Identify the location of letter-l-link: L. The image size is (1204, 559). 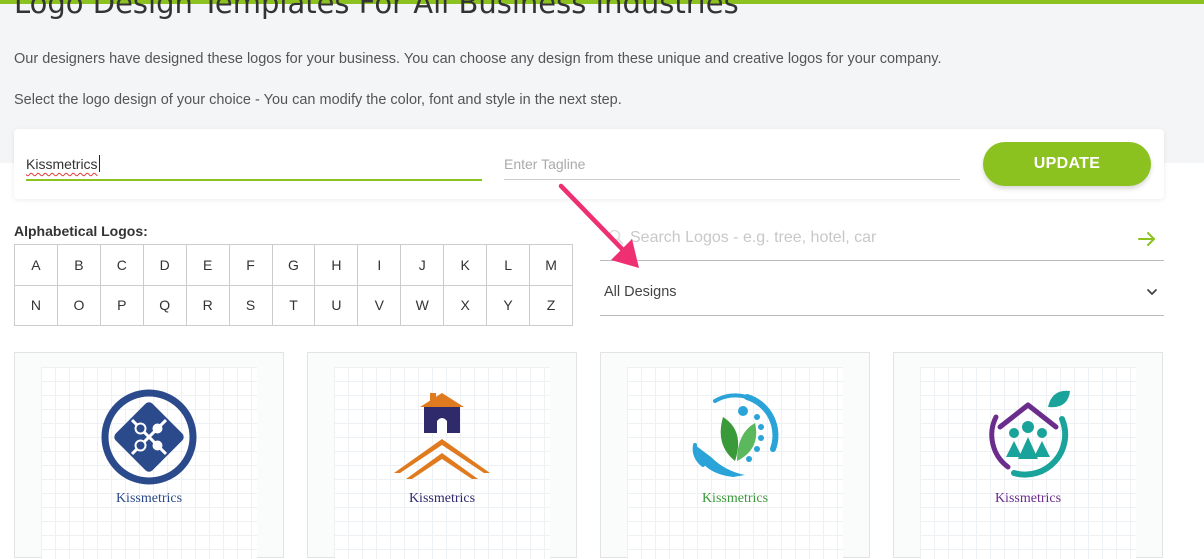
(509, 265).